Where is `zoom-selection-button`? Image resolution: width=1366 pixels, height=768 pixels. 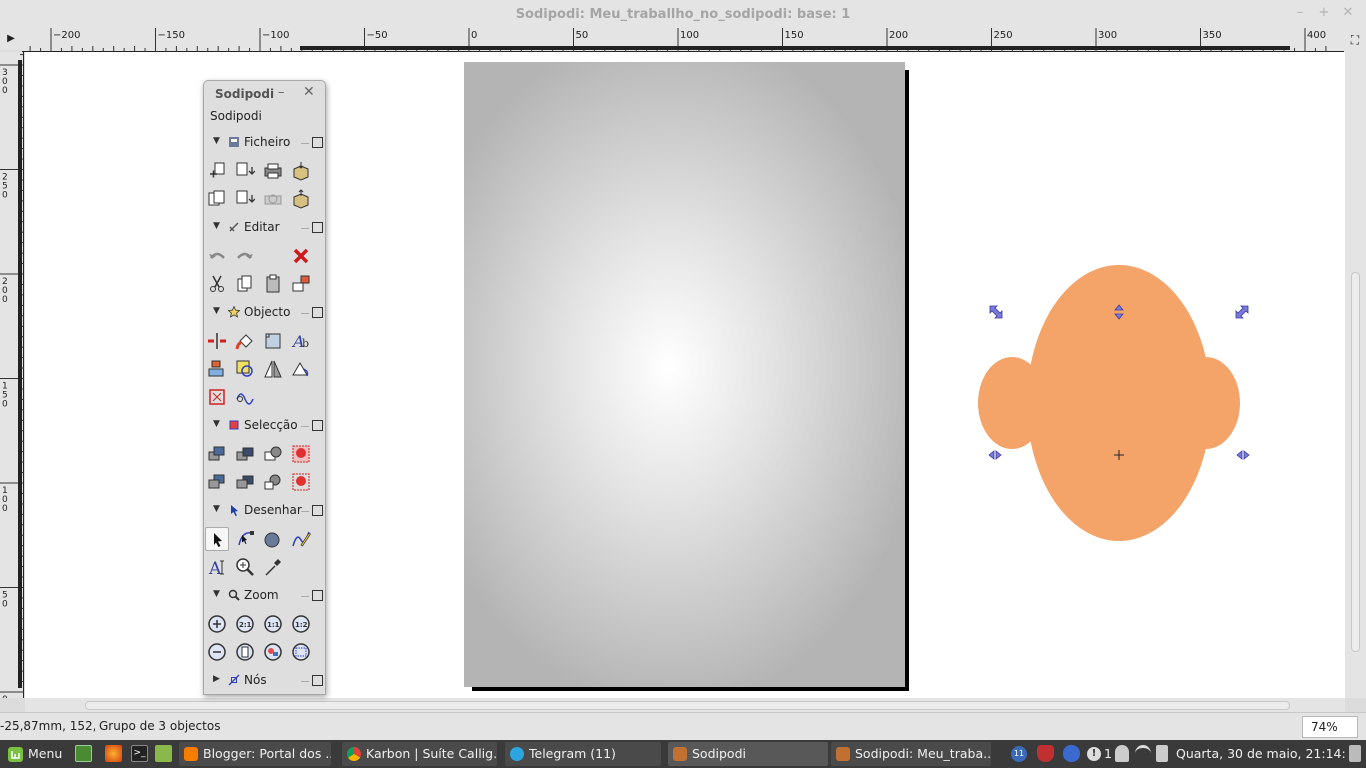
zoom-selection-button is located at coordinates (301, 652).